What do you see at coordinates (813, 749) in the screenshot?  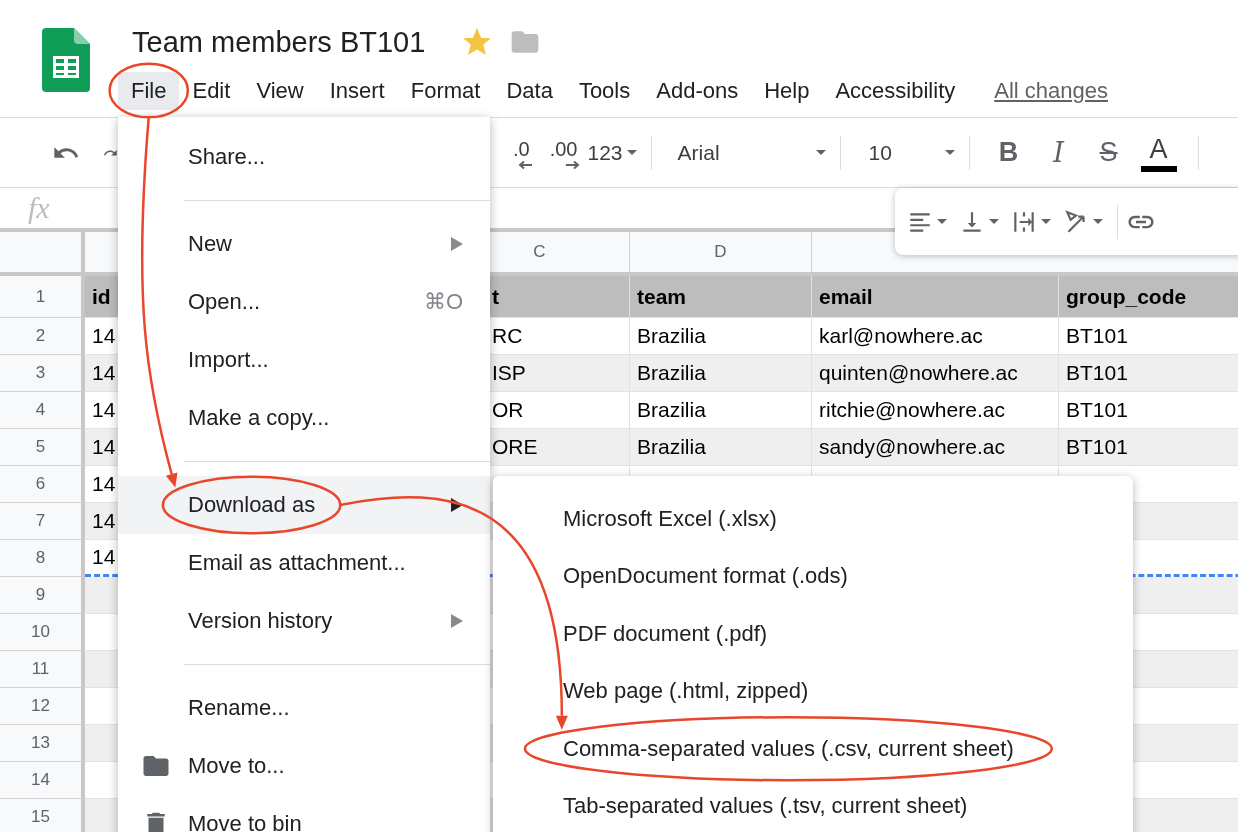 I see `menu-item: Comma-separated values (.csv, current sheet)` at bounding box center [813, 749].